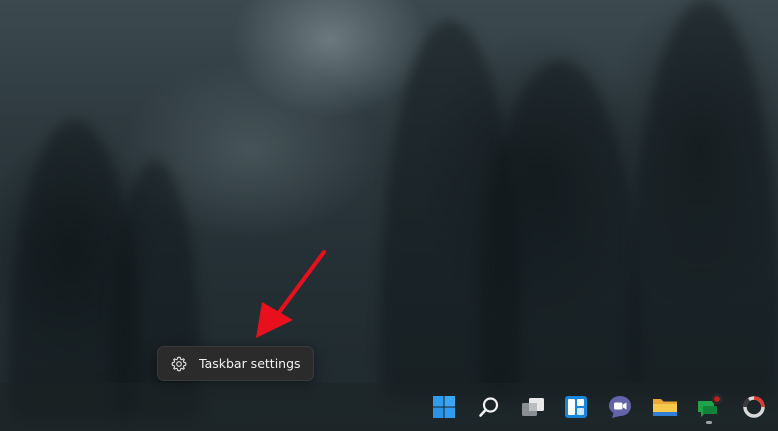 The image size is (778, 431). I want to click on greenshot-app-button, so click(709, 407).